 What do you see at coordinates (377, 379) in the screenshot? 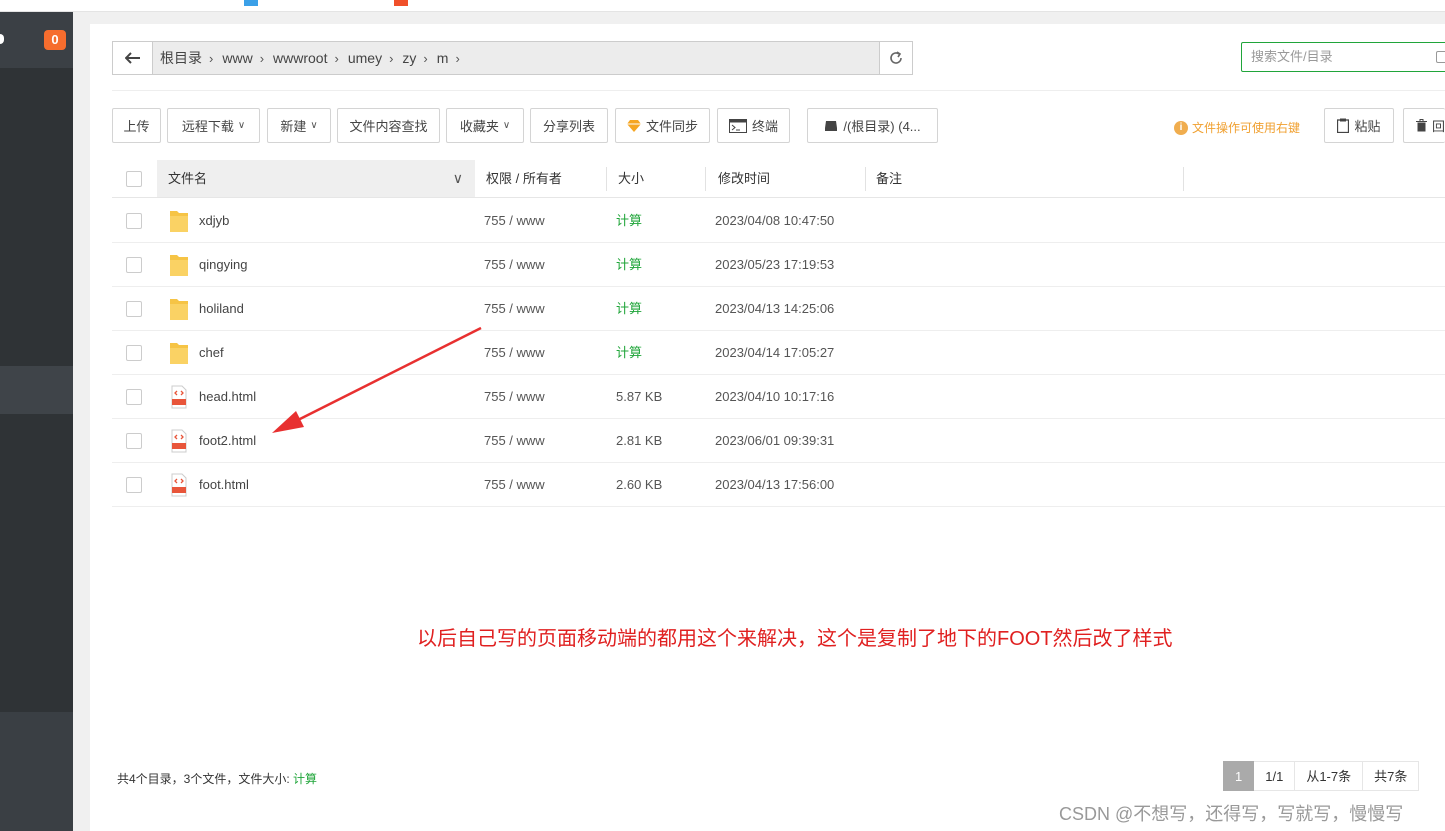
I see `annotation-arrow` at bounding box center [377, 379].